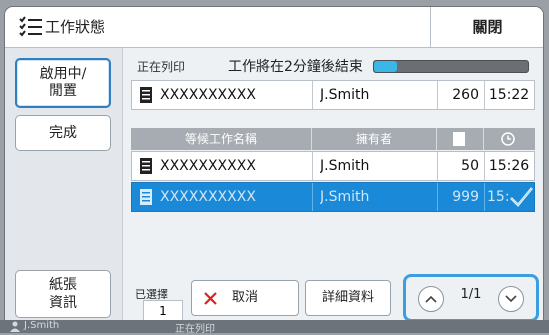  Describe the element at coordinates (274, 327) in the screenshot. I see `status-bar: J.Smith 正在列印` at that location.